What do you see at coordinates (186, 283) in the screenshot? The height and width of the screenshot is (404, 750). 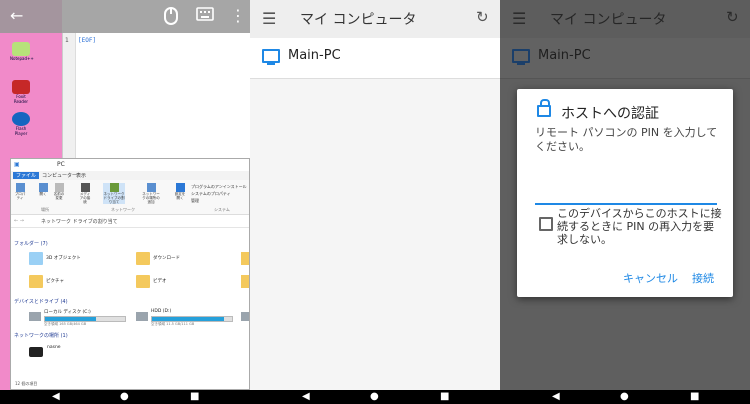 I see `folder-item: ビデオ` at bounding box center [186, 283].